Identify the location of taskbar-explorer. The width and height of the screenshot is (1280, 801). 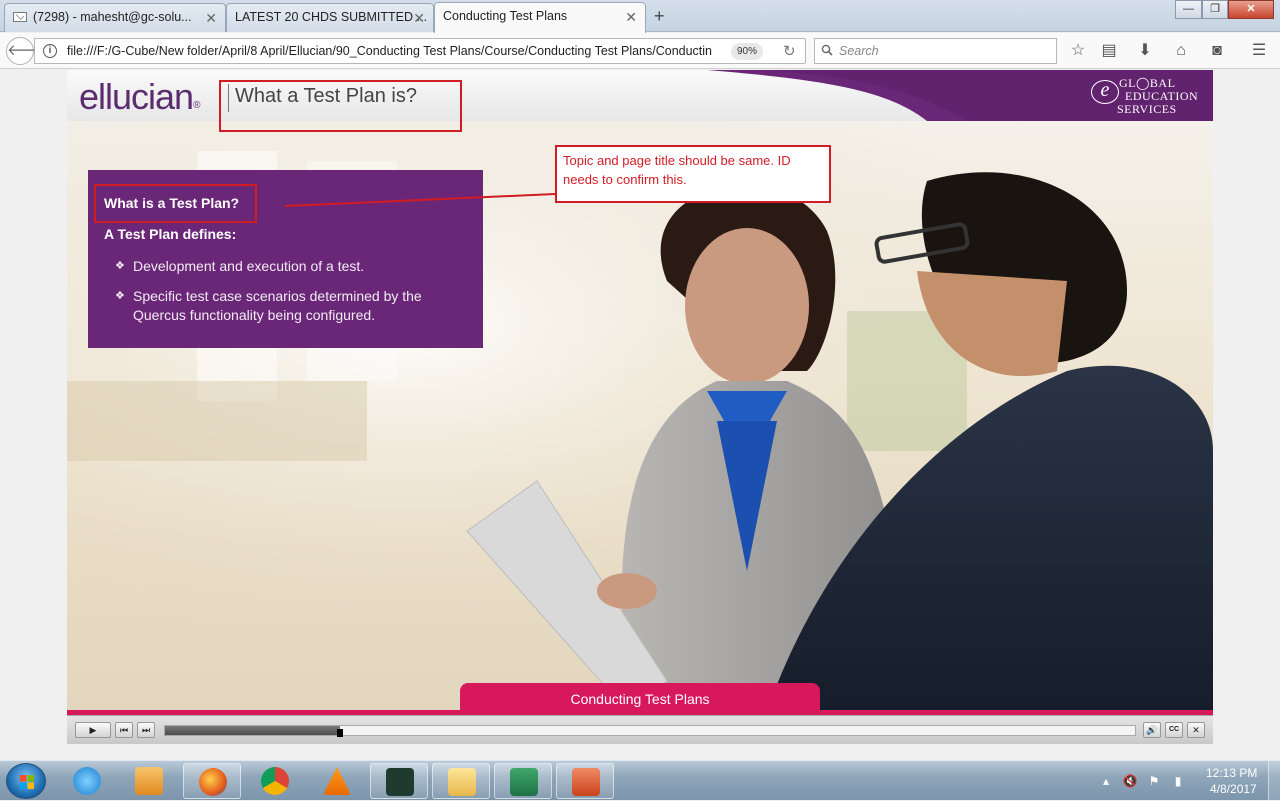
(461, 781).